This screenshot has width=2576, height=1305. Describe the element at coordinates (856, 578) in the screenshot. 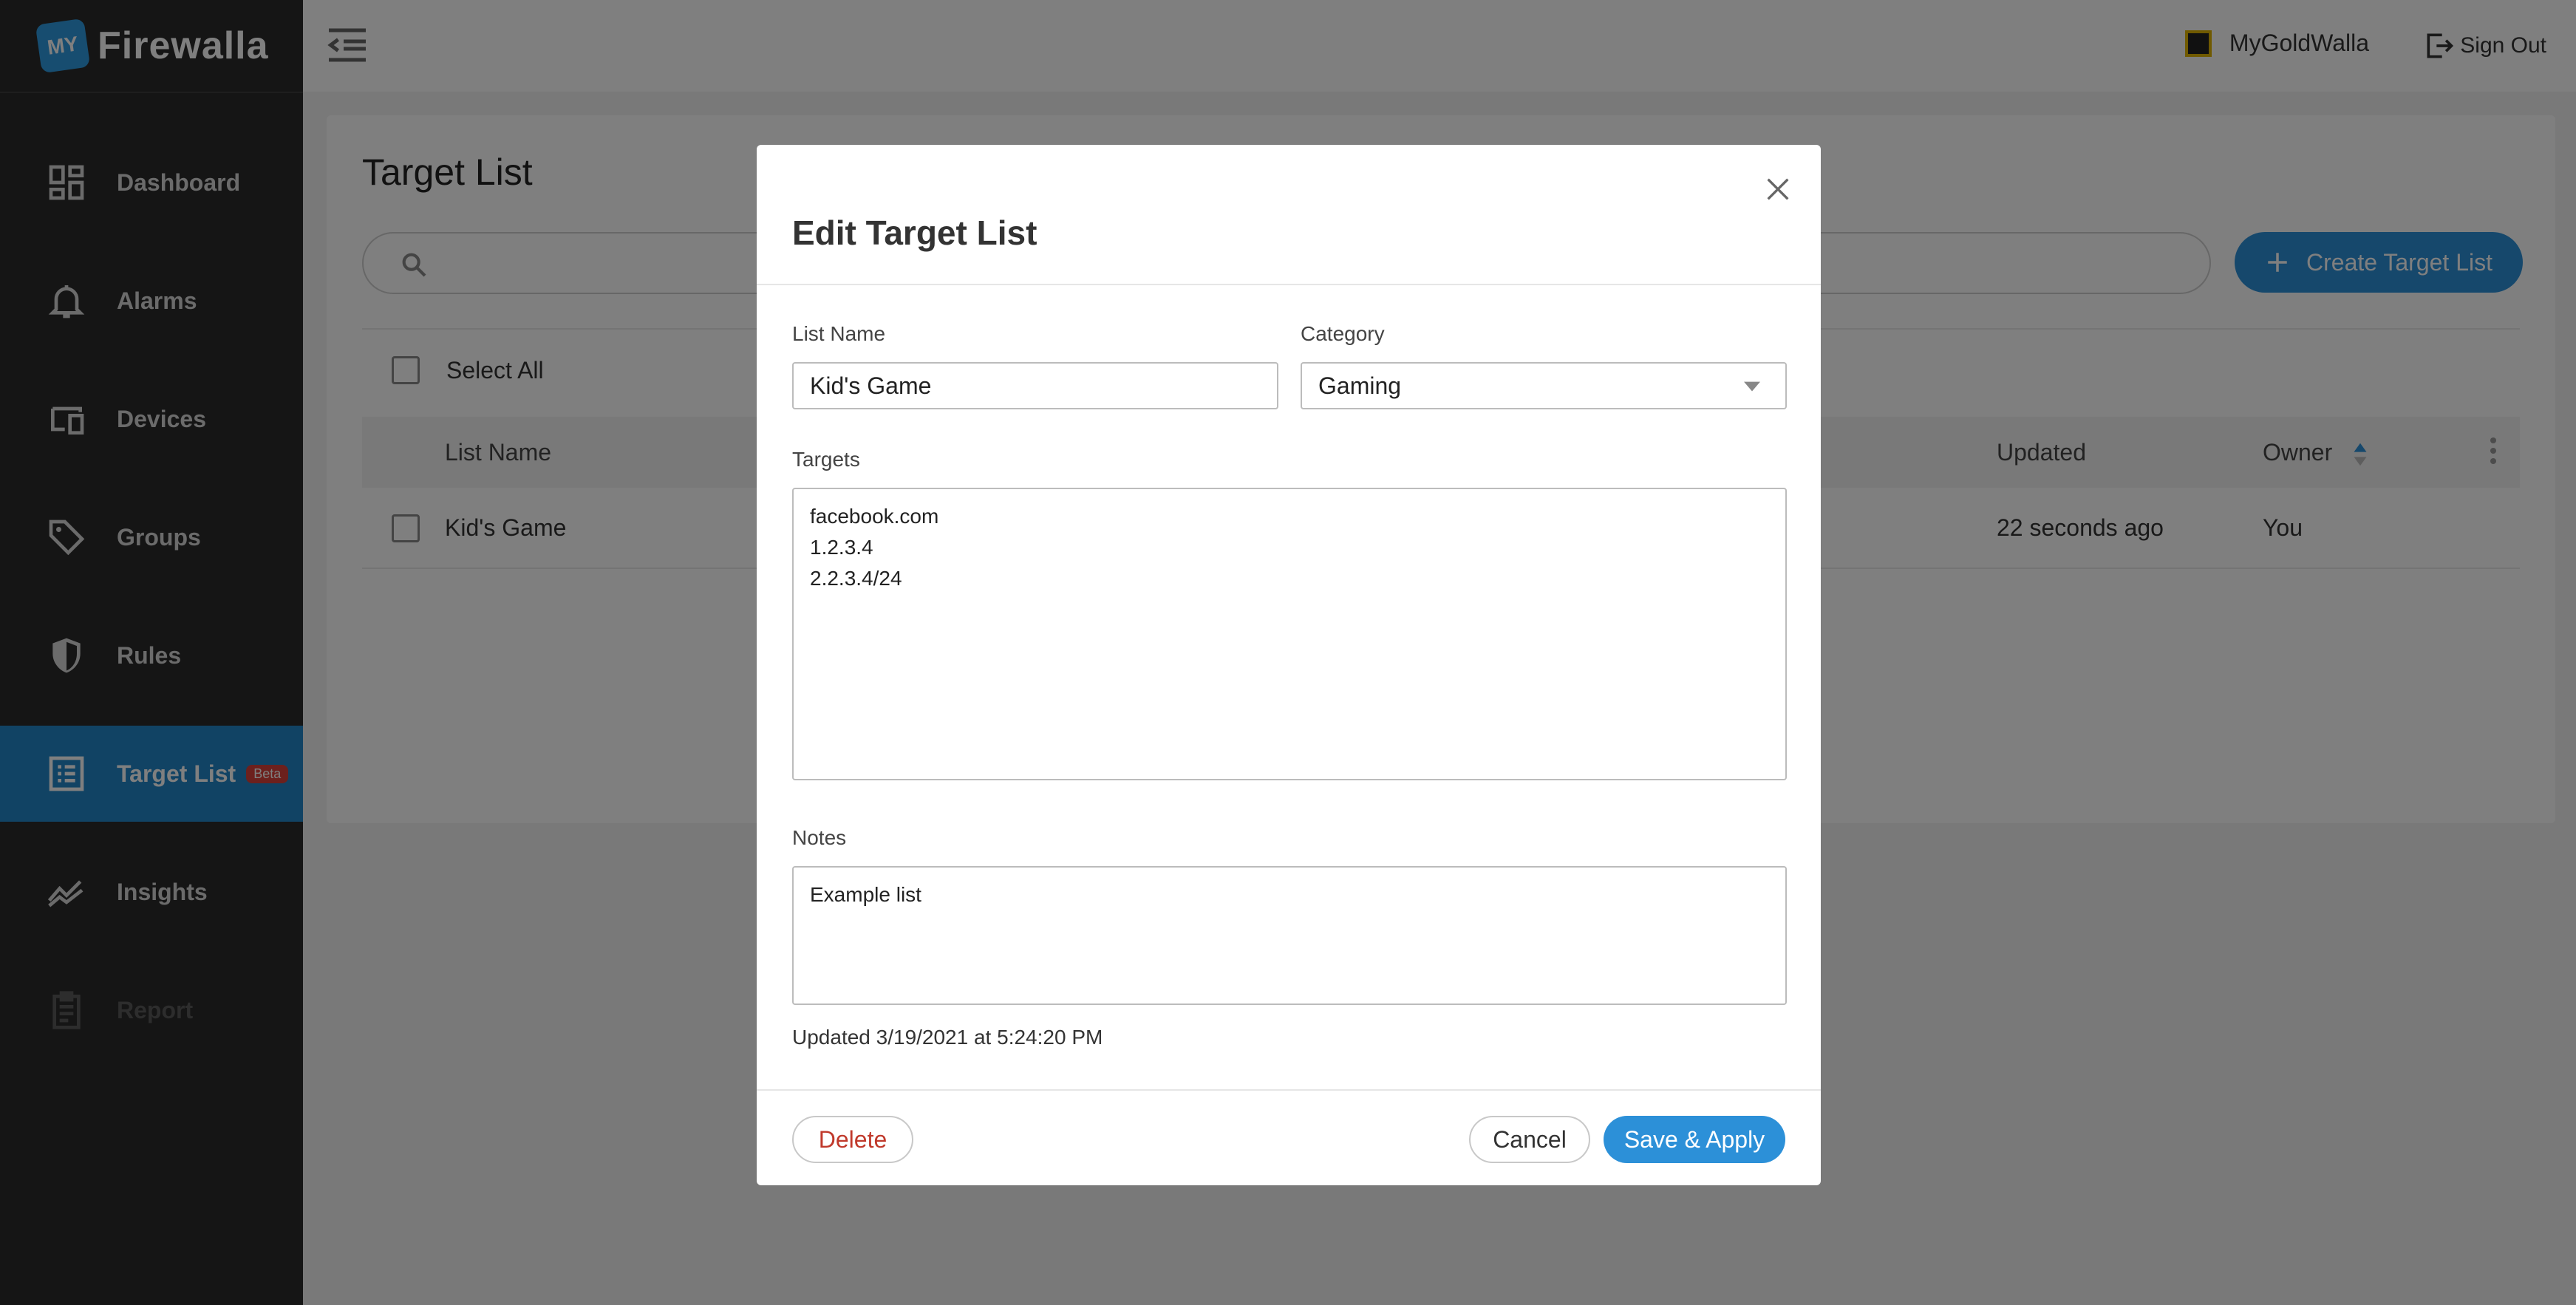

I see `target-entry: 2.2.3.4/24` at that location.